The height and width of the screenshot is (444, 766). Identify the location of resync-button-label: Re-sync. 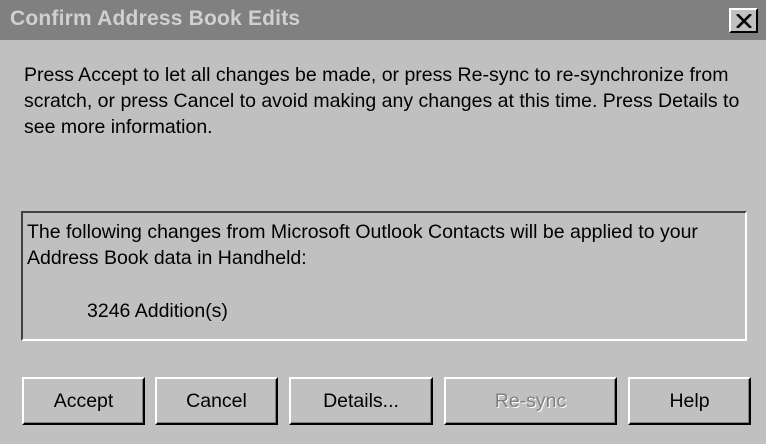
(530, 400).